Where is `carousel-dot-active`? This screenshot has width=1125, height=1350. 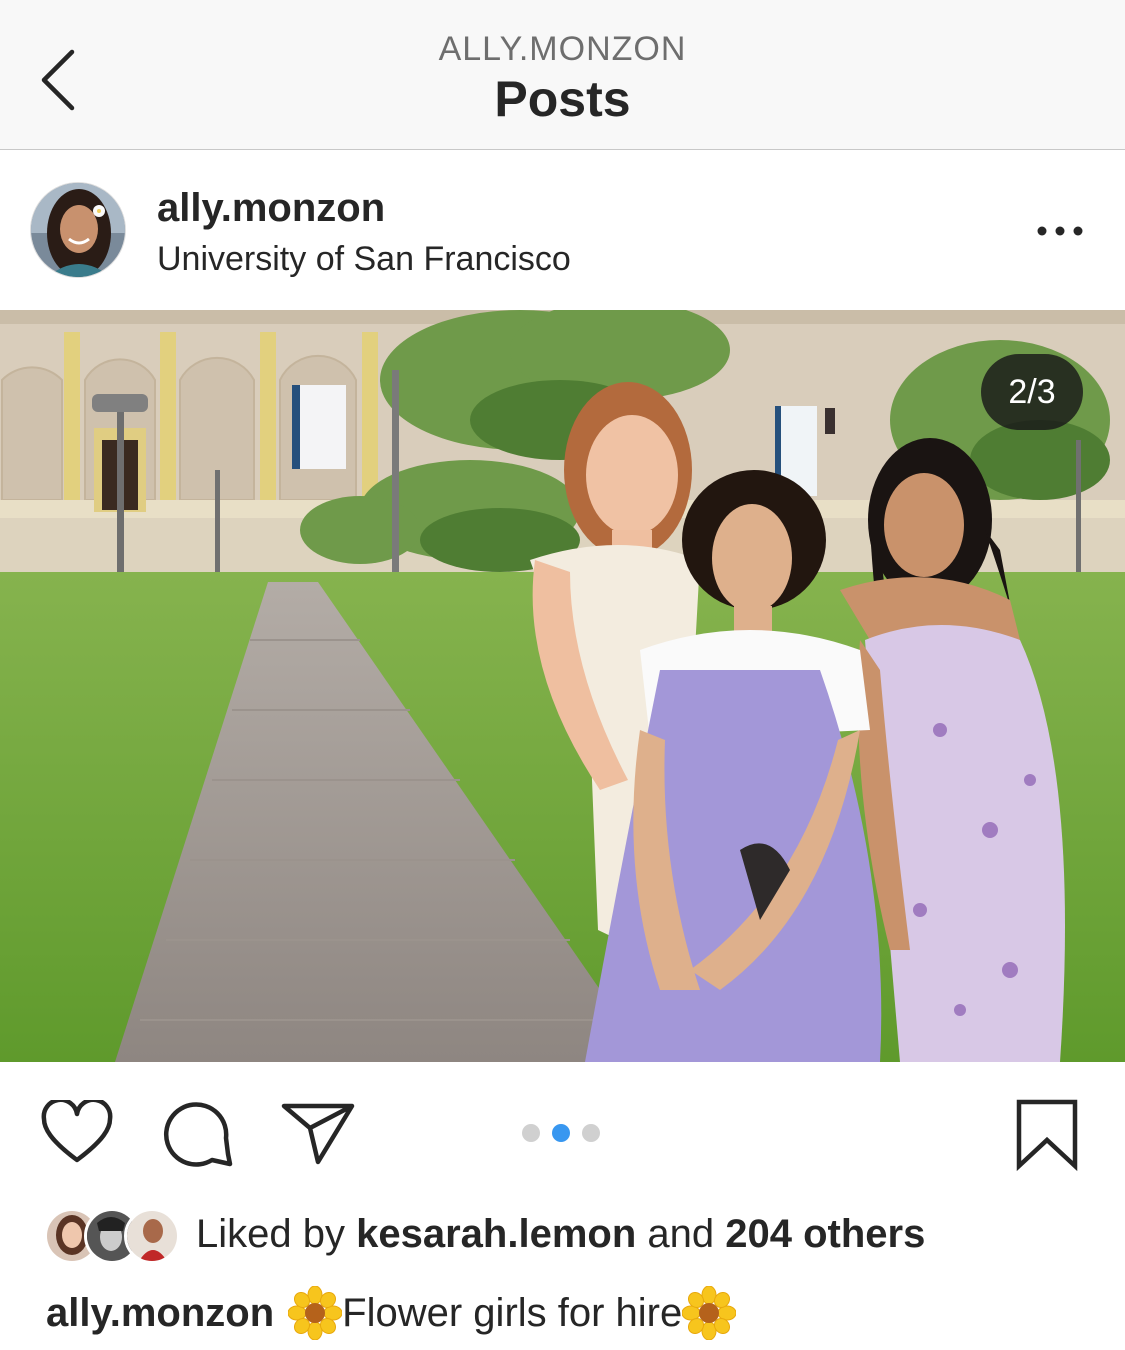
carousel-dot-active is located at coordinates (561, 1133).